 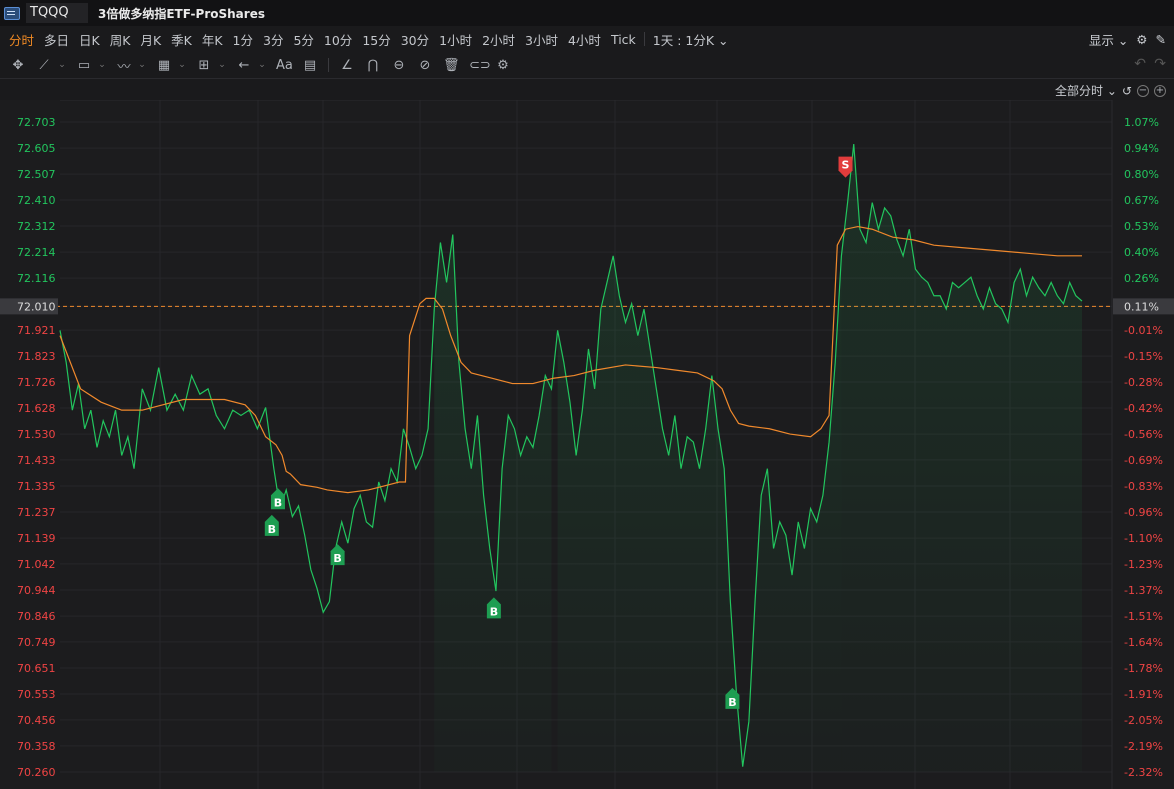 What do you see at coordinates (204, 65) in the screenshot?
I see `fib-tool-icon: ⊞` at bounding box center [204, 65].